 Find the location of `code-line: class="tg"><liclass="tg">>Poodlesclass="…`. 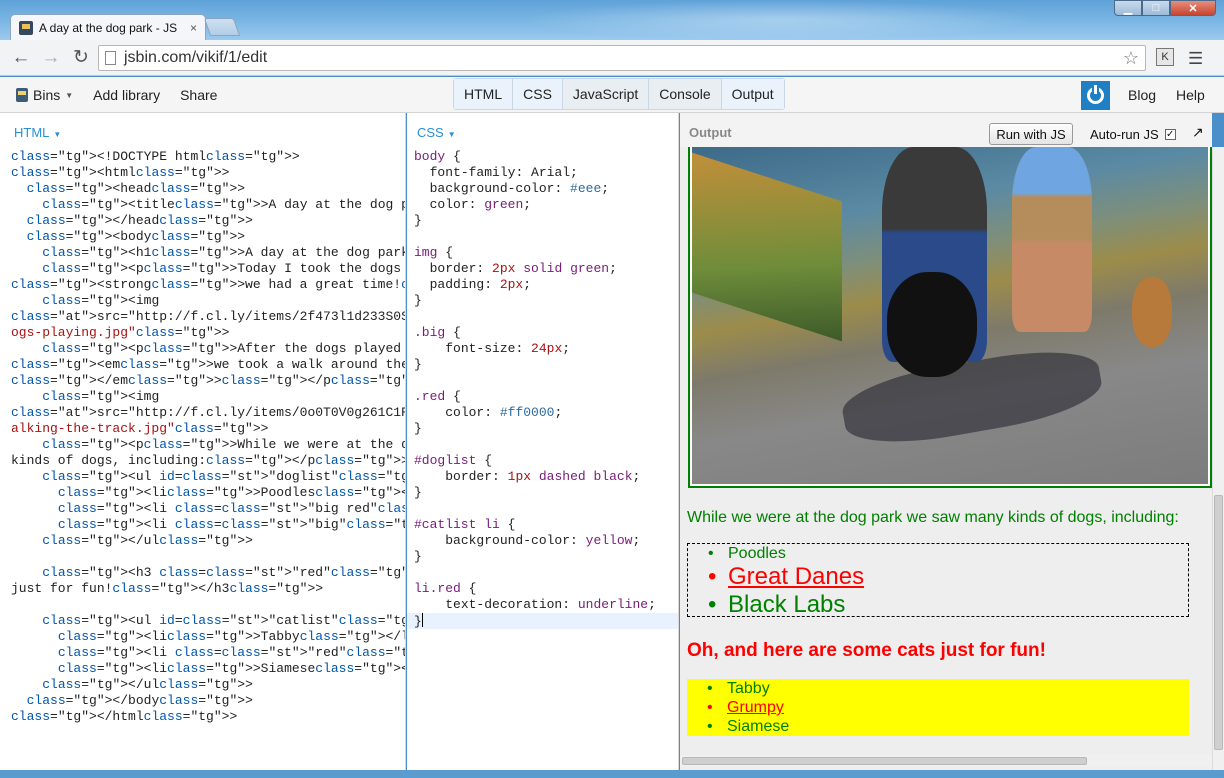

code-line: class="tg"><liclass="tg">>Poodlesclass="… is located at coordinates (208, 493).